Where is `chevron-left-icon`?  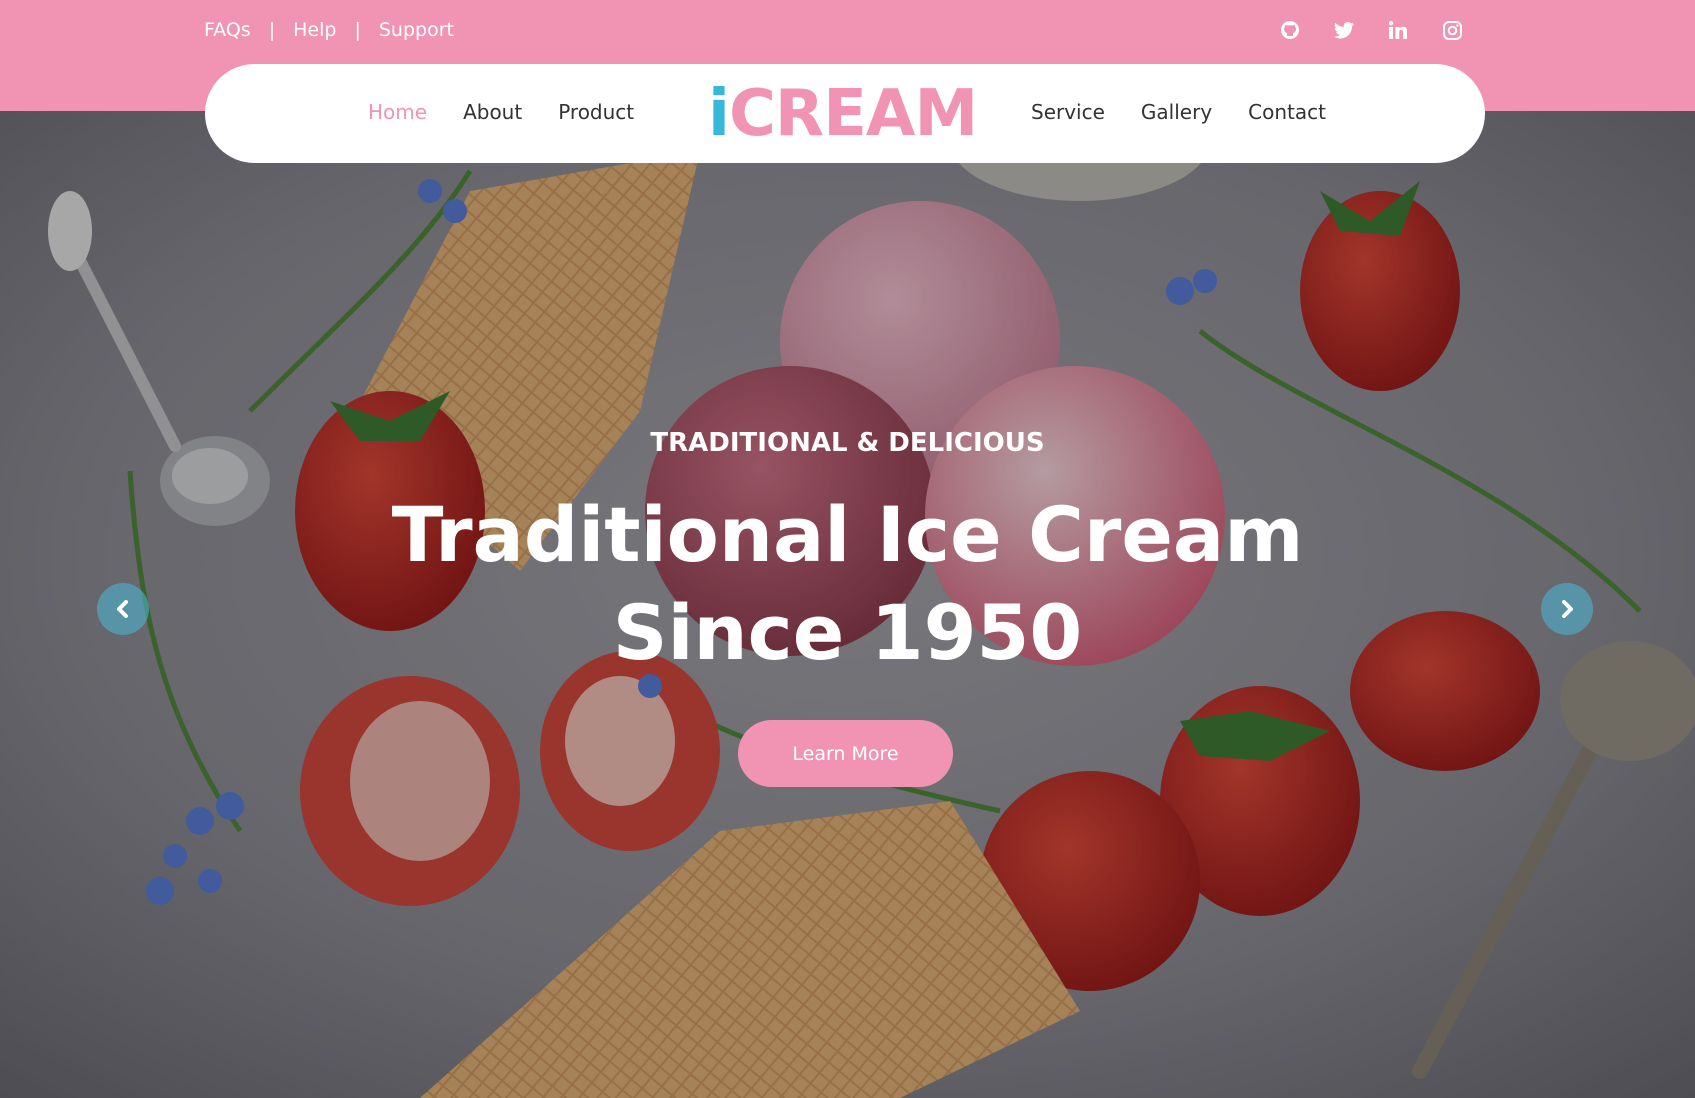
chevron-left-icon is located at coordinates (122, 609).